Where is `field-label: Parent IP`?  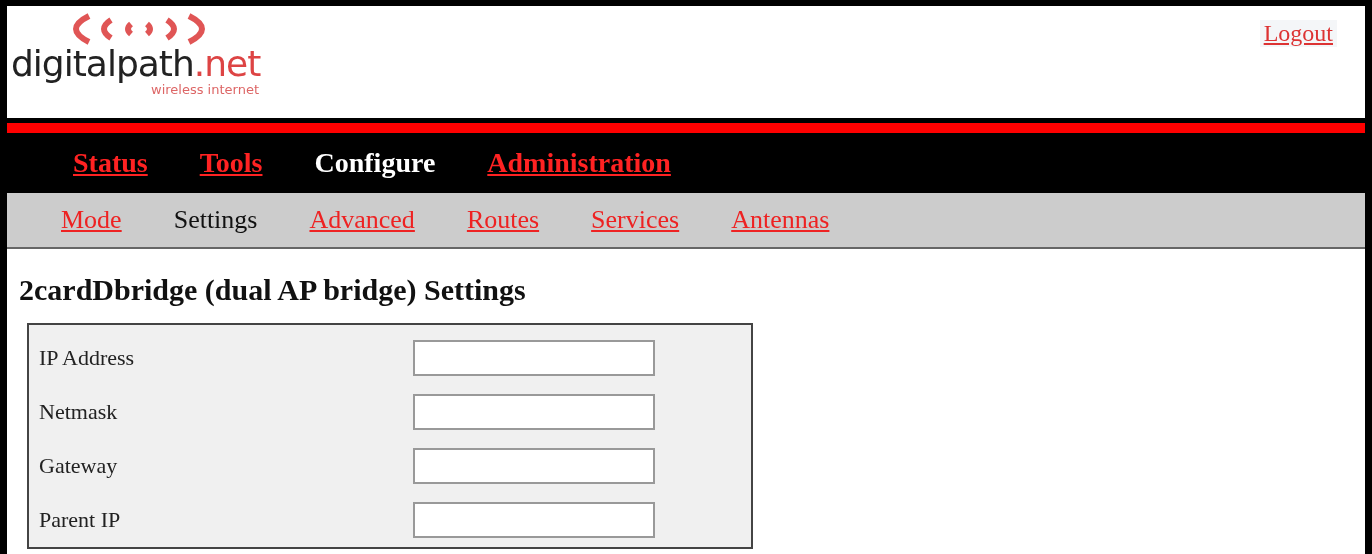
field-label: Parent IP is located at coordinates (80, 520).